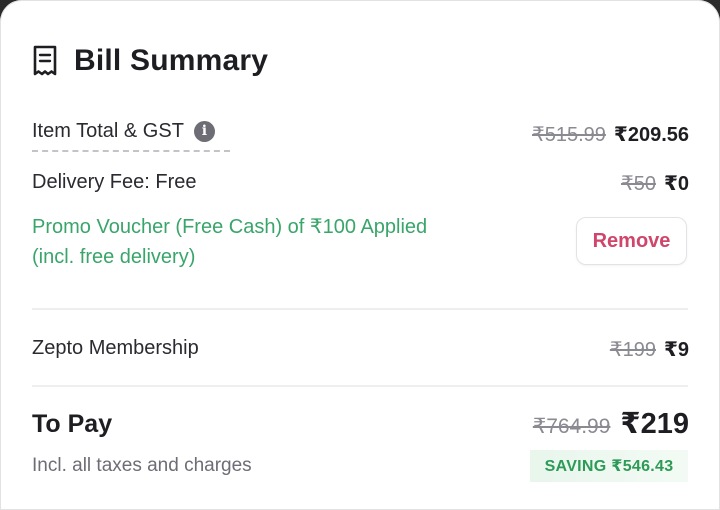 This screenshot has height=510, width=720. What do you see at coordinates (609, 466) in the screenshot?
I see `saving-badge: SAVING ₹546.43` at bounding box center [609, 466].